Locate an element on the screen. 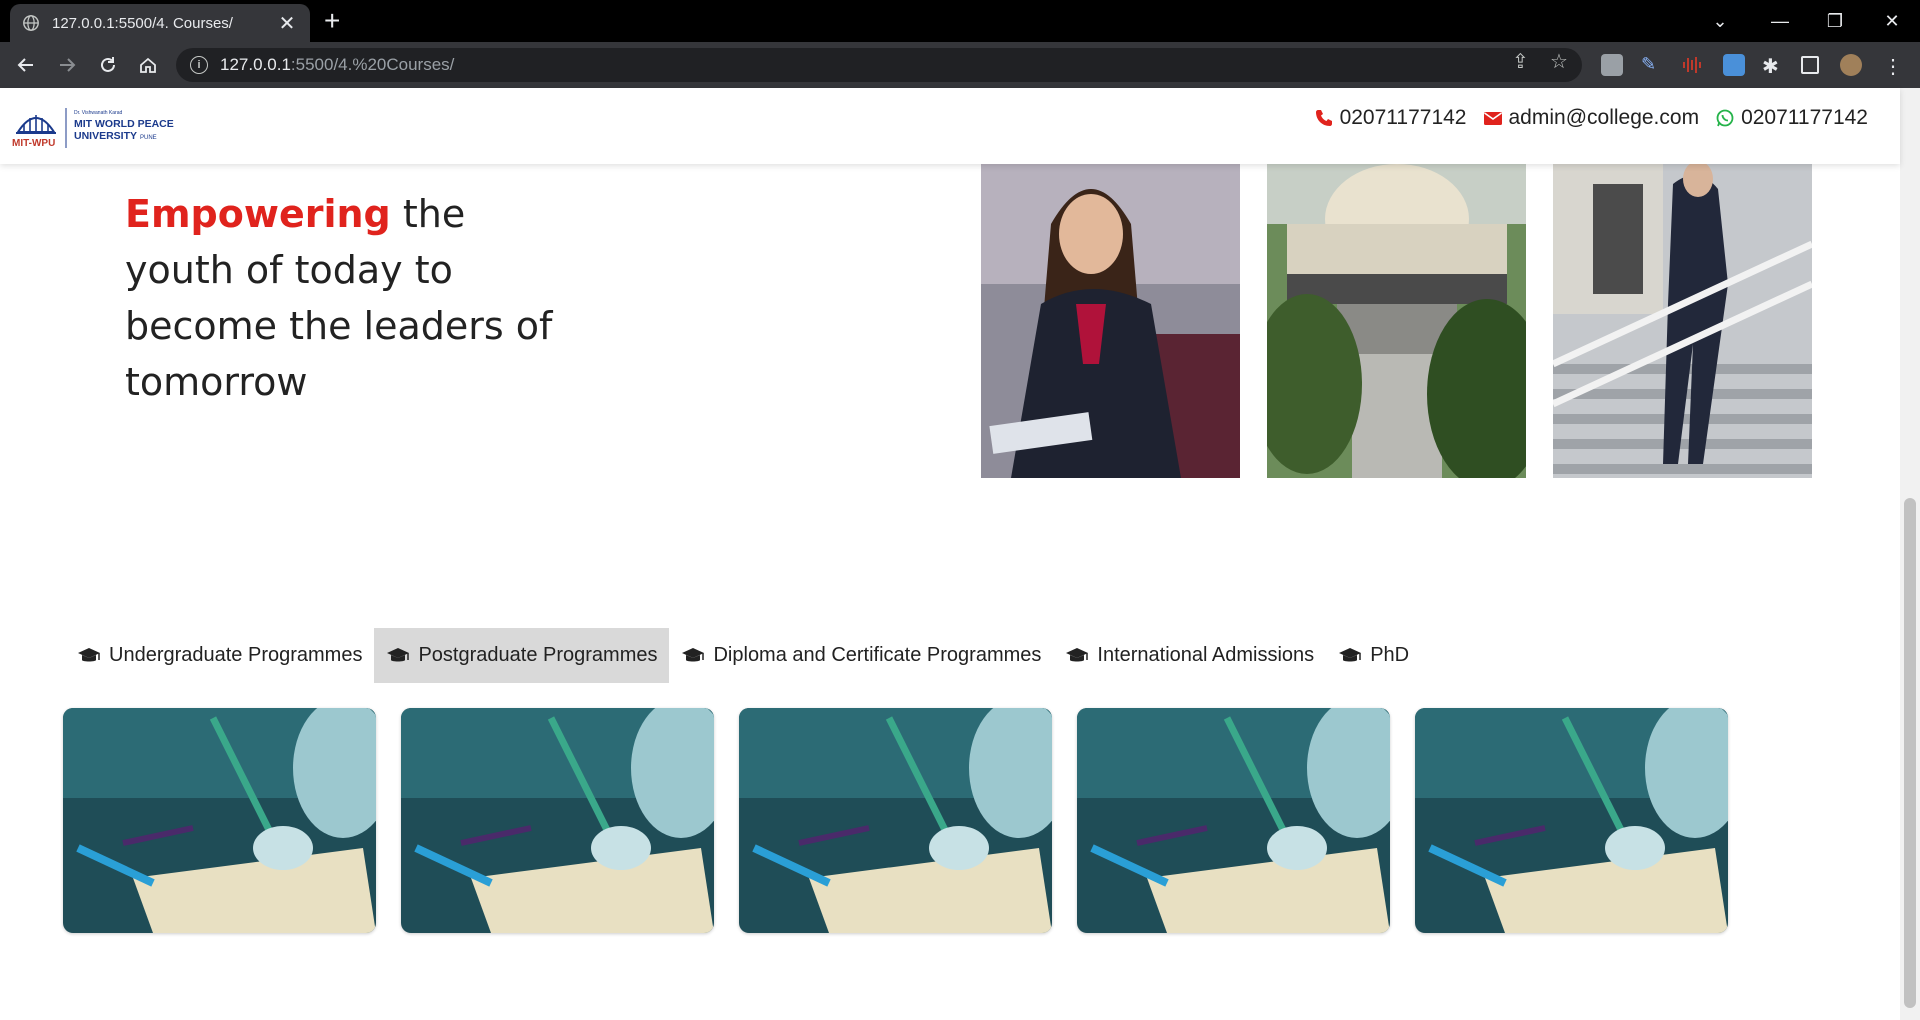 This screenshot has width=1920, height=1020. bookmark-star-icon: ☆ is located at coordinates (1559, 61).